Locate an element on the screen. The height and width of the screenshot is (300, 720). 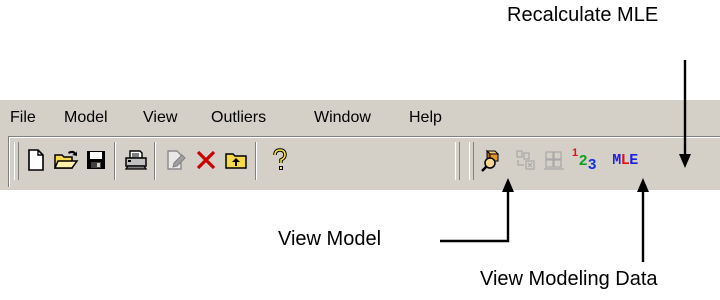
mle-letter: L is located at coordinates (625, 160).